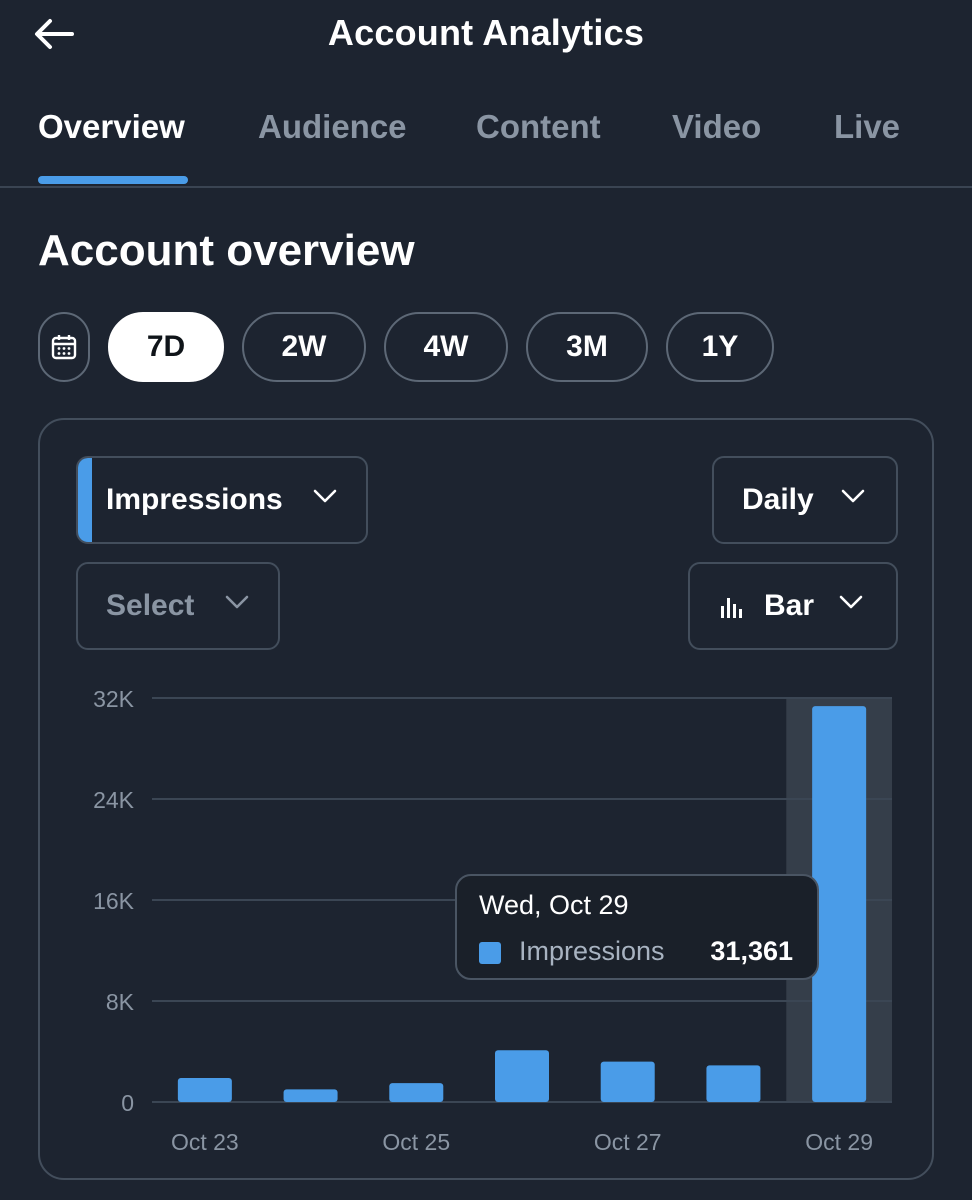 The width and height of the screenshot is (972, 1200). I want to click on calendar-button, so click(64, 347).